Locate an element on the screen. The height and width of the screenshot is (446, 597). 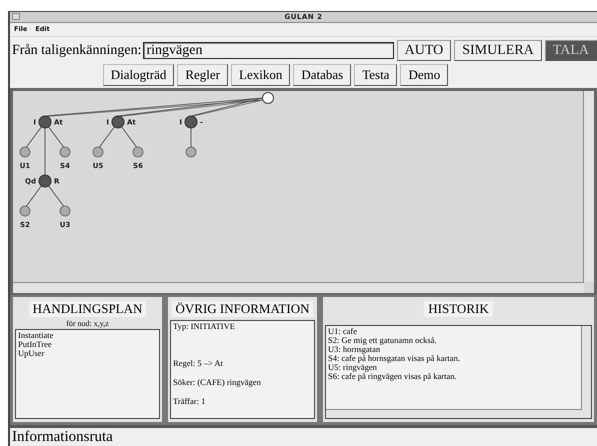
tab: Demo is located at coordinates (424, 75).